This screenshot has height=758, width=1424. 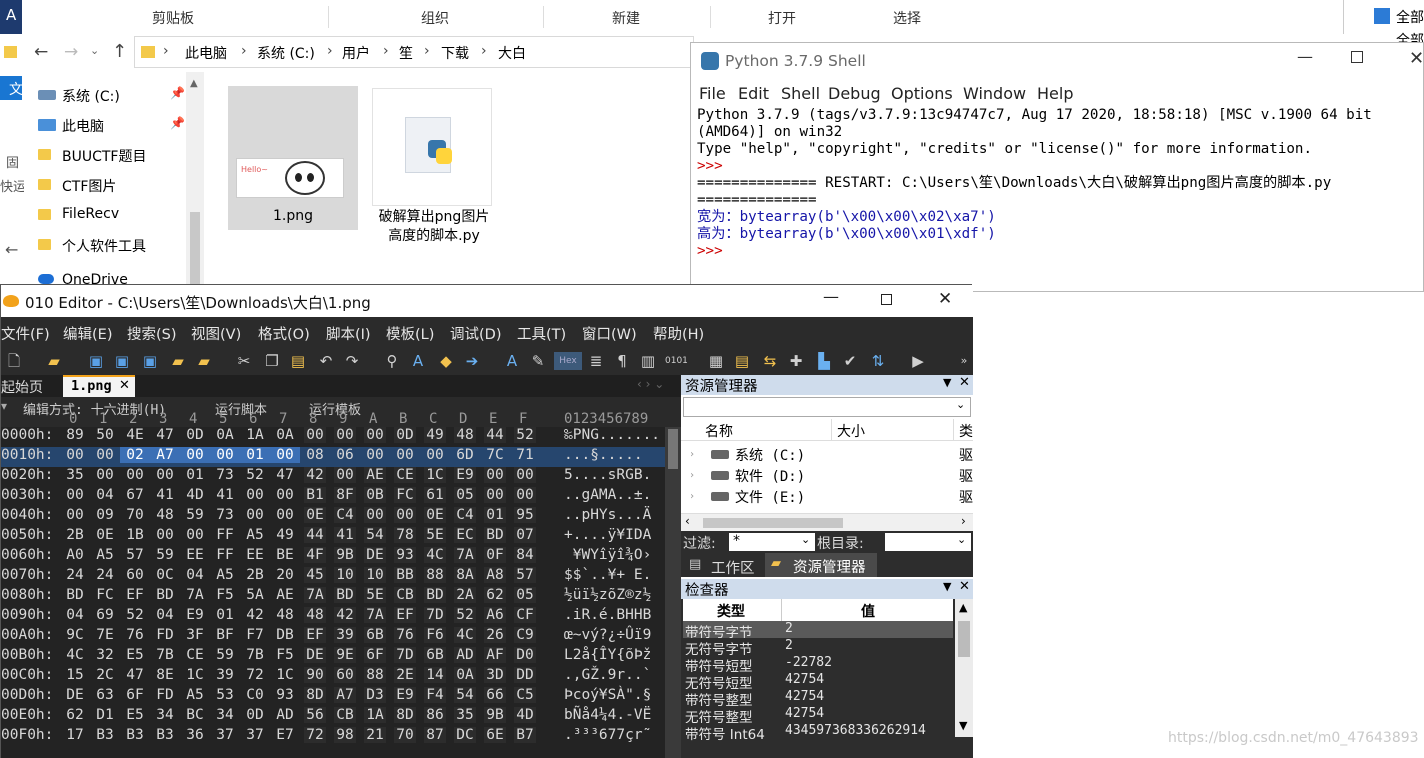 I want to click on hex-byte: A7, so click(x=165, y=455).